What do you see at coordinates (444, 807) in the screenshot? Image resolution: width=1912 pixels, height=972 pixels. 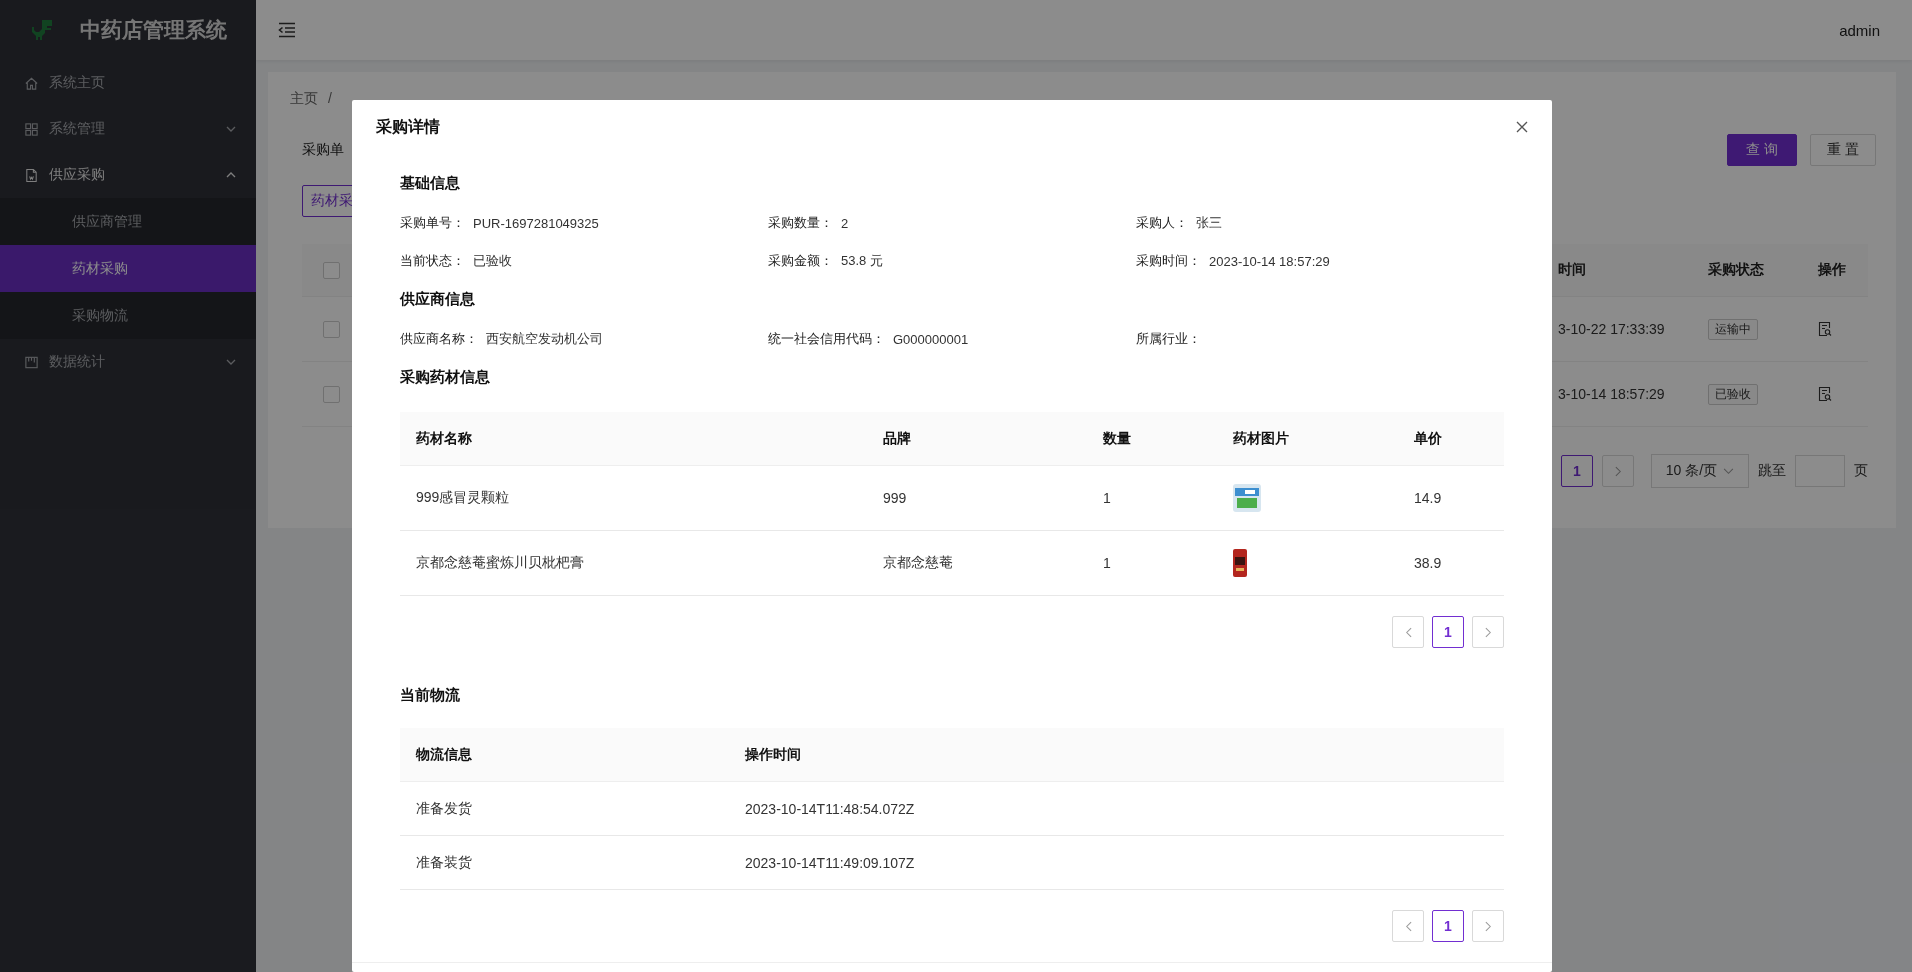 I see `table-cell: 准备发货` at bounding box center [444, 807].